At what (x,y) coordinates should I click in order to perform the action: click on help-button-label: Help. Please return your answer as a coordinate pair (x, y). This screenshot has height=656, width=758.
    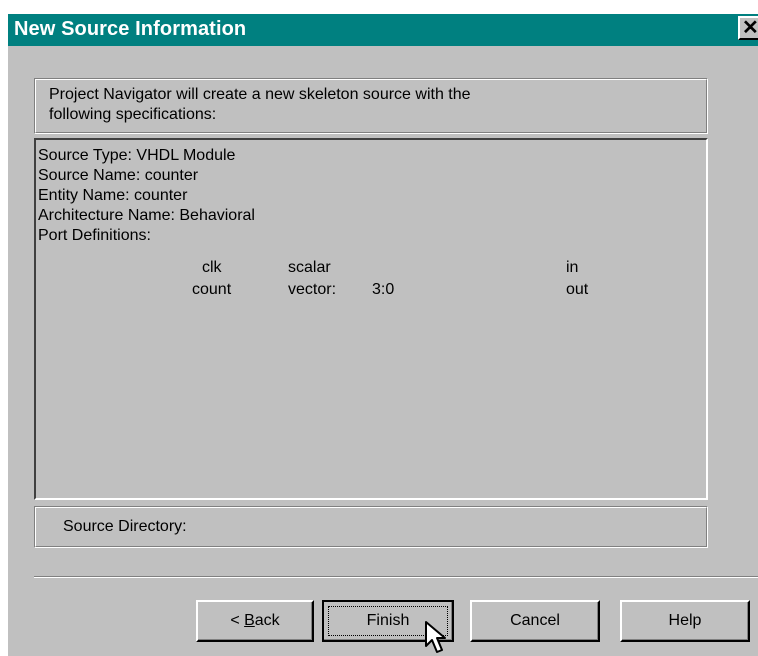
    Looking at the image, I should click on (685, 620).